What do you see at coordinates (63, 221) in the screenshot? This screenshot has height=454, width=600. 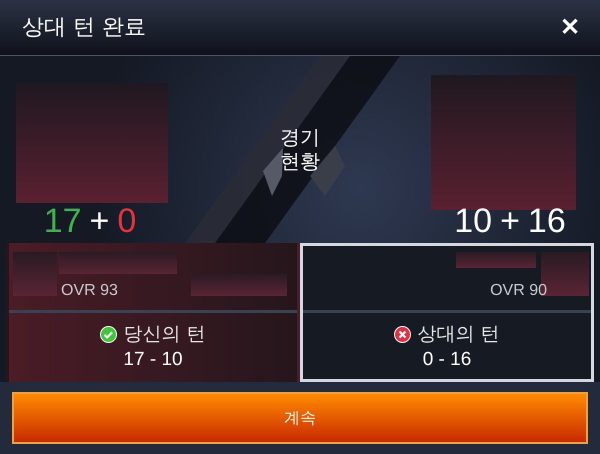 I see `score-text: 17` at bounding box center [63, 221].